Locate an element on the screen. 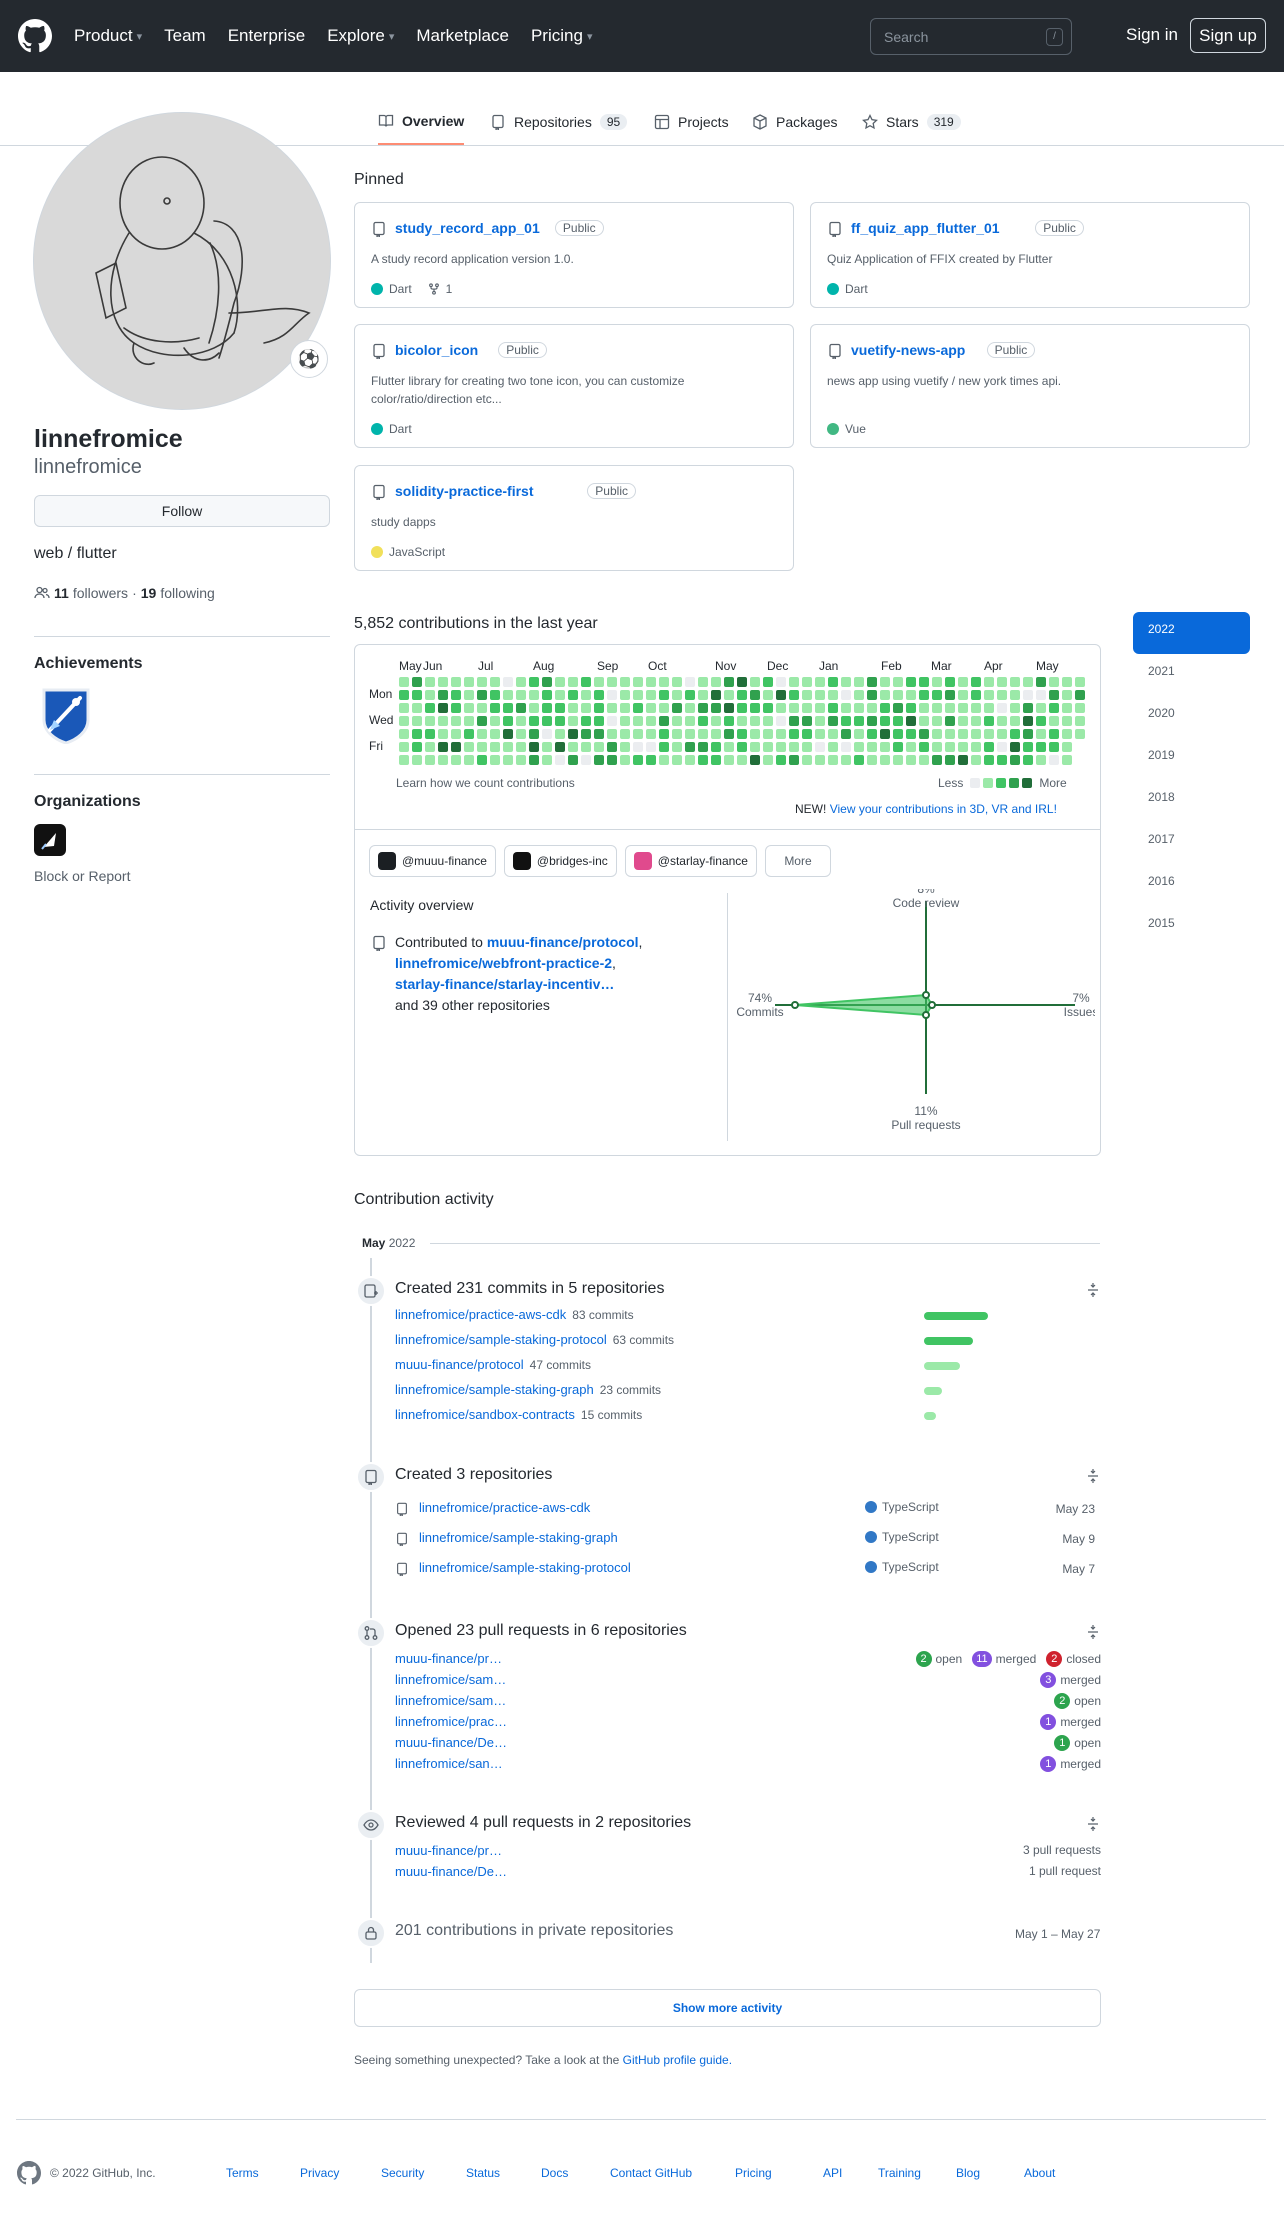 This screenshot has width=1284, height=2234. year-link-2018: 2018 is located at coordinates (1191, 801).